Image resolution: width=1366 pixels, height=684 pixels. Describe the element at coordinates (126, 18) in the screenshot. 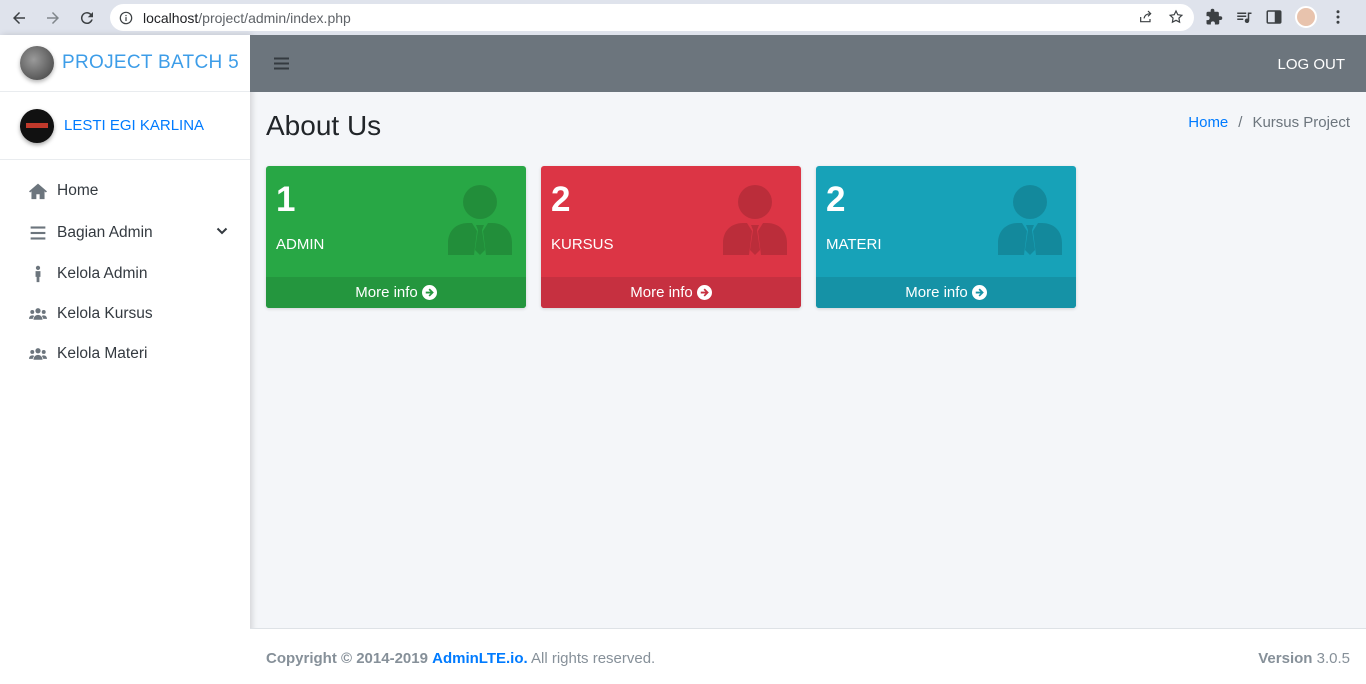

I see `info-icon` at that location.